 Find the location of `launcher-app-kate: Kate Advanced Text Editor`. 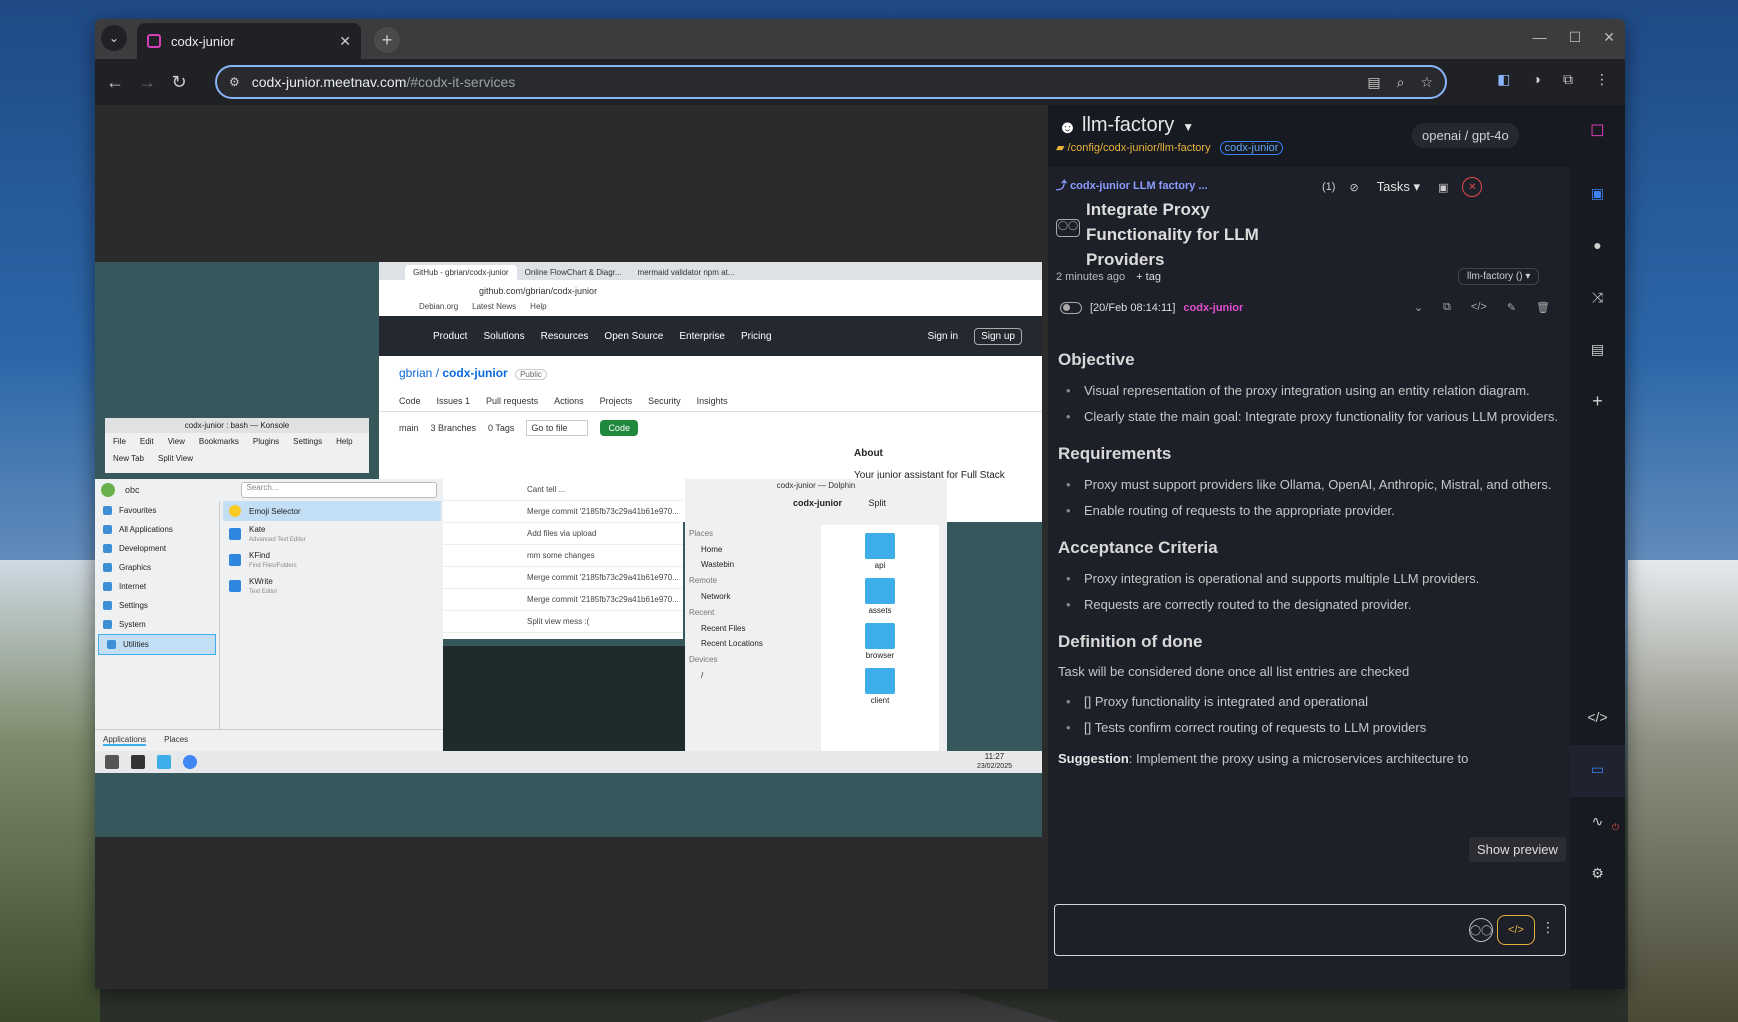

launcher-app-kate: Kate Advanced Text Editor is located at coordinates (332, 534).